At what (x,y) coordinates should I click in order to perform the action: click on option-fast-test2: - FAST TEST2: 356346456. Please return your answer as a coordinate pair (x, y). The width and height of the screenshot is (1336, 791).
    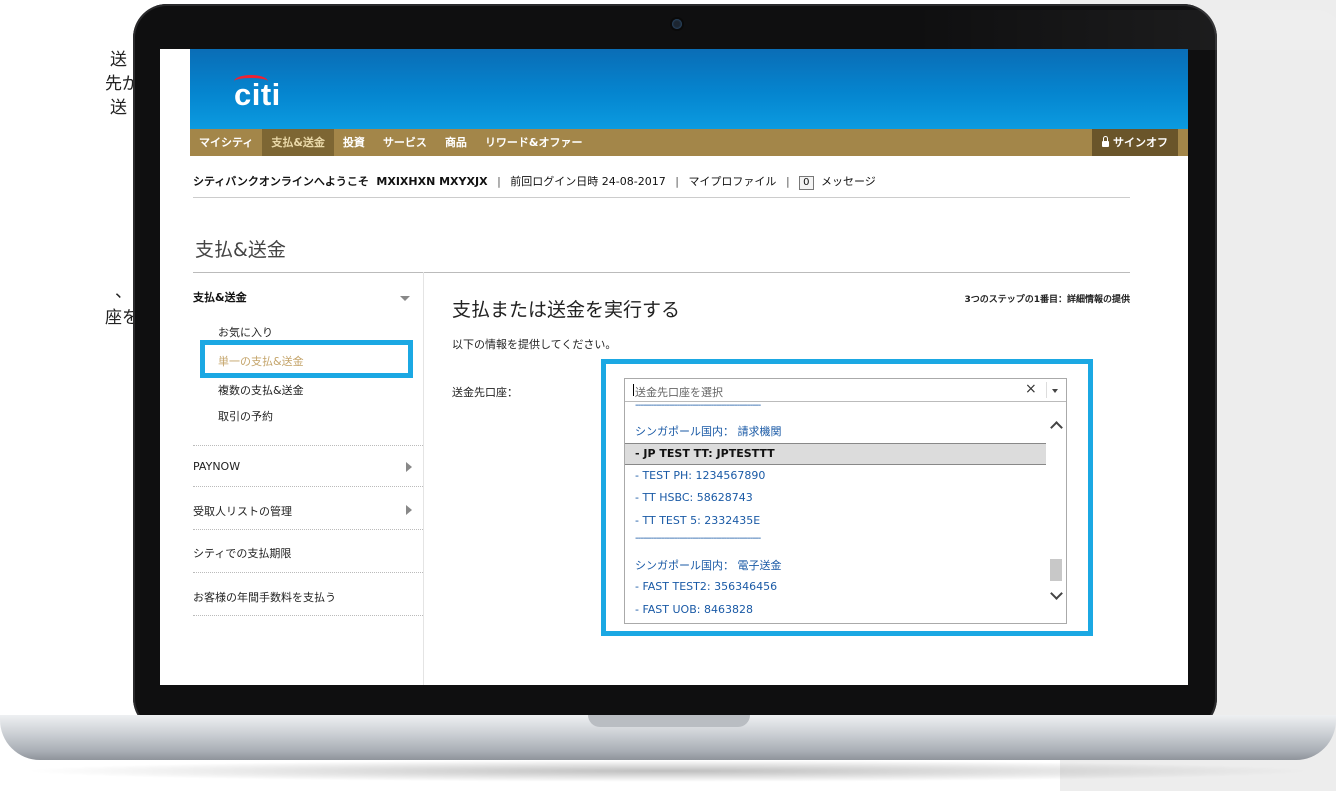
    Looking at the image, I should click on (706, 586).